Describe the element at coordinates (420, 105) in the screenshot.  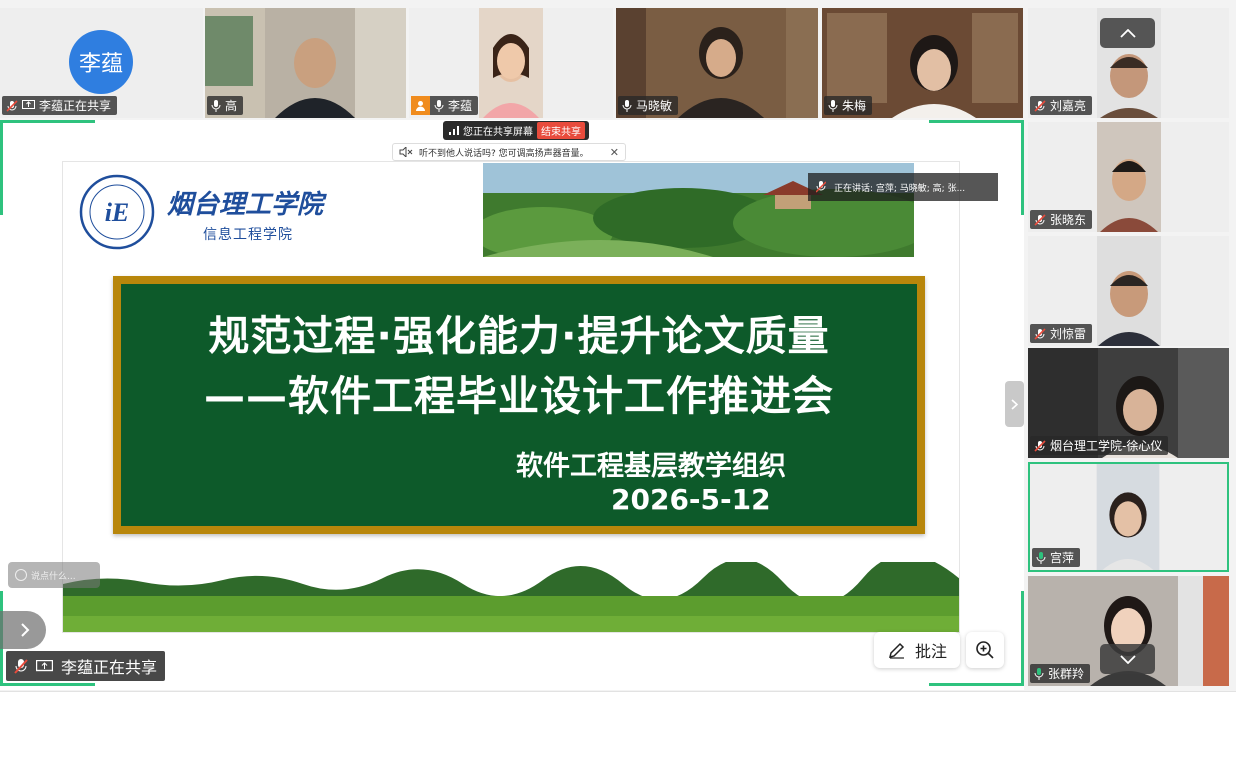
I see `host-icon` at that location.